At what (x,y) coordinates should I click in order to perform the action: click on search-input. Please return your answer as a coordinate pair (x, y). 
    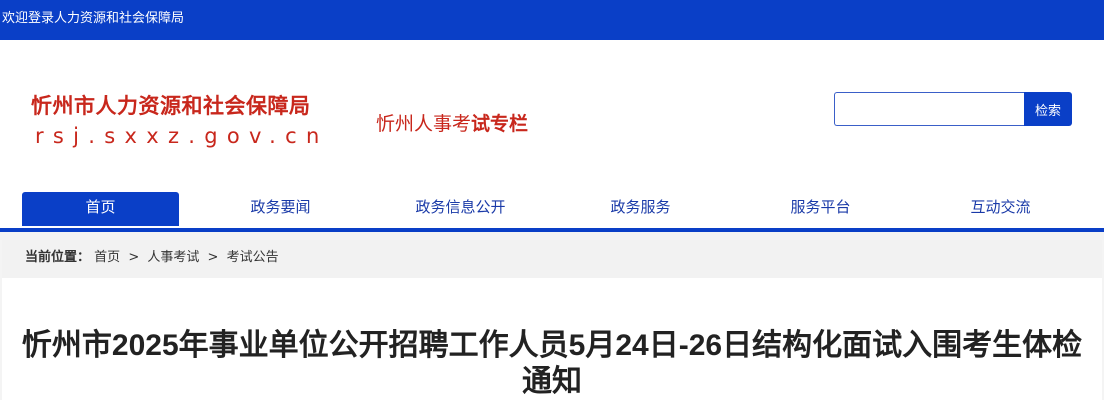
    Looking at the image, I should click on (930, 109).